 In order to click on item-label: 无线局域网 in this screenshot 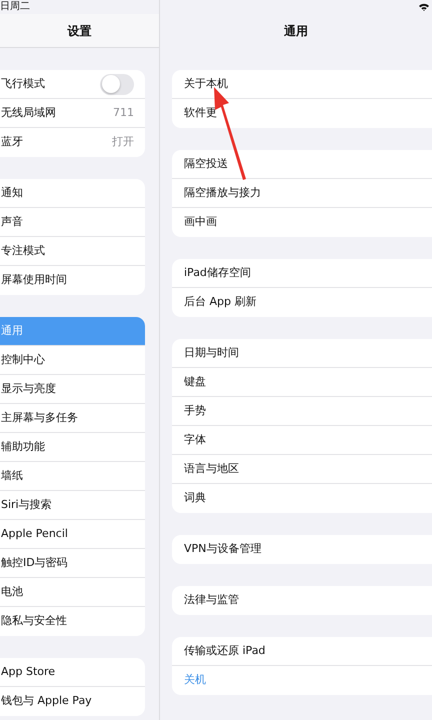, I will do `click(28, 112)`.